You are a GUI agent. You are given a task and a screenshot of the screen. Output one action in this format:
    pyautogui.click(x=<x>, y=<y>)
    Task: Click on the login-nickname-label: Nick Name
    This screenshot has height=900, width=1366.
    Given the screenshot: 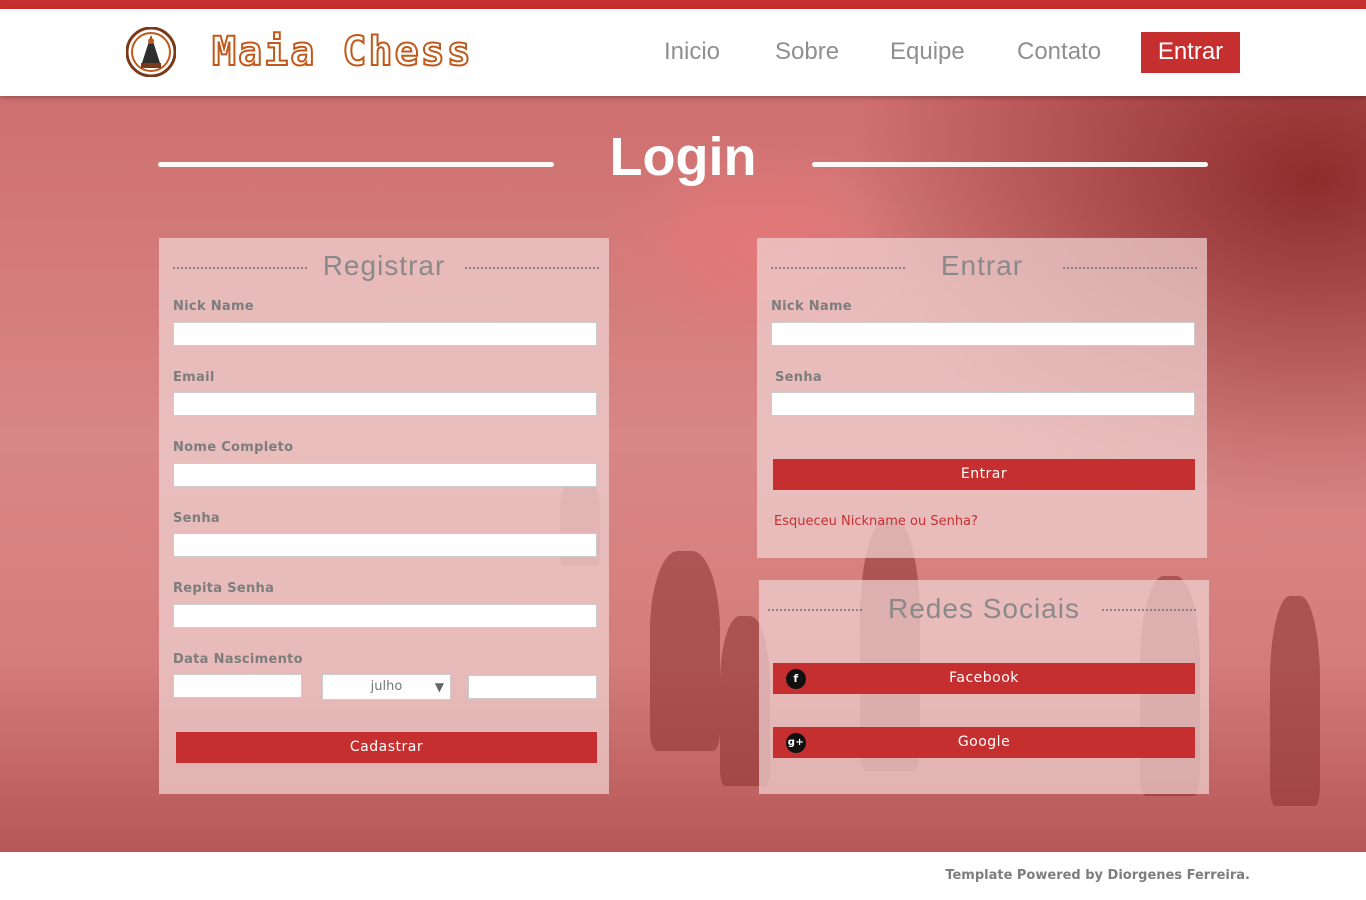 What is the action you would take?
    pyautogui.click(x=811, y=306)
    